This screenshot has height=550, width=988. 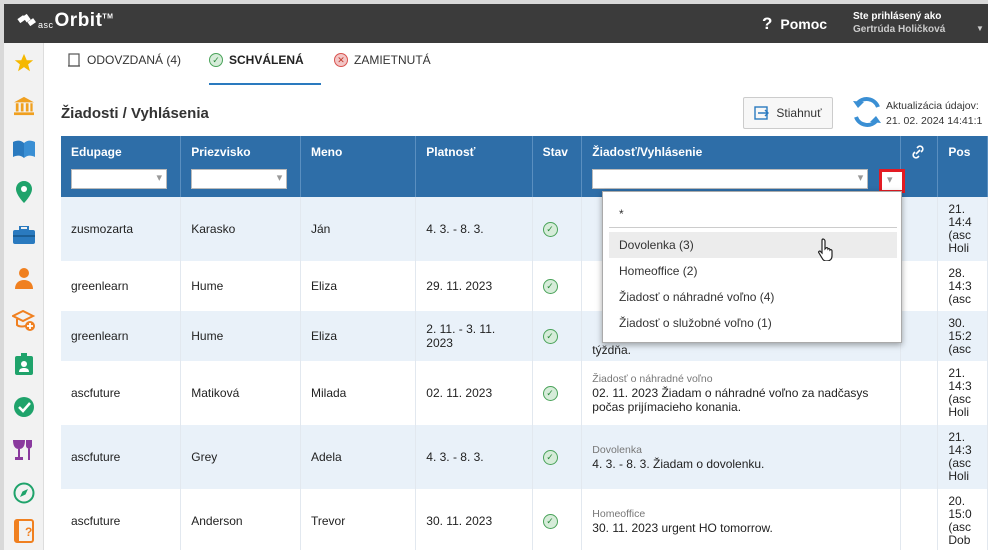 What do you see at coordinates (121, 229) in the screenshot?
I see `cell-edupage: zusmozarta` at bounding box center [121, 229].